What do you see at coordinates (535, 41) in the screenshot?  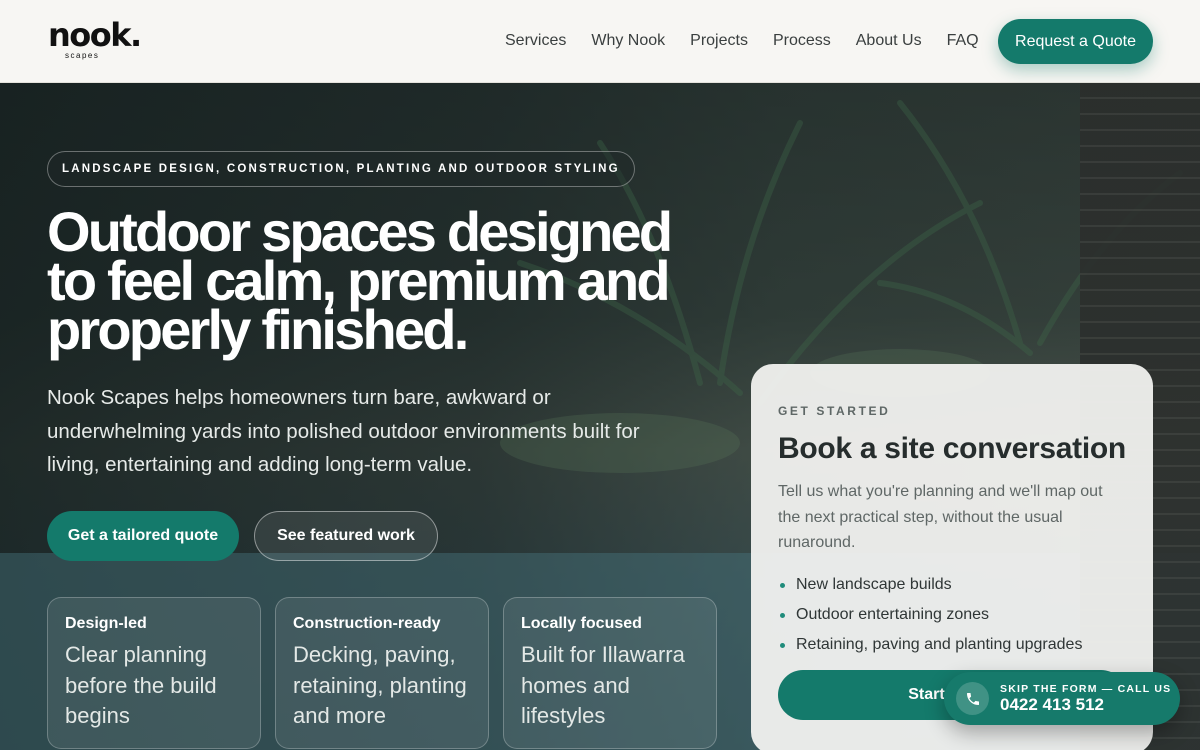 I see `nav-services: Services` at bounding box center [535, 41].